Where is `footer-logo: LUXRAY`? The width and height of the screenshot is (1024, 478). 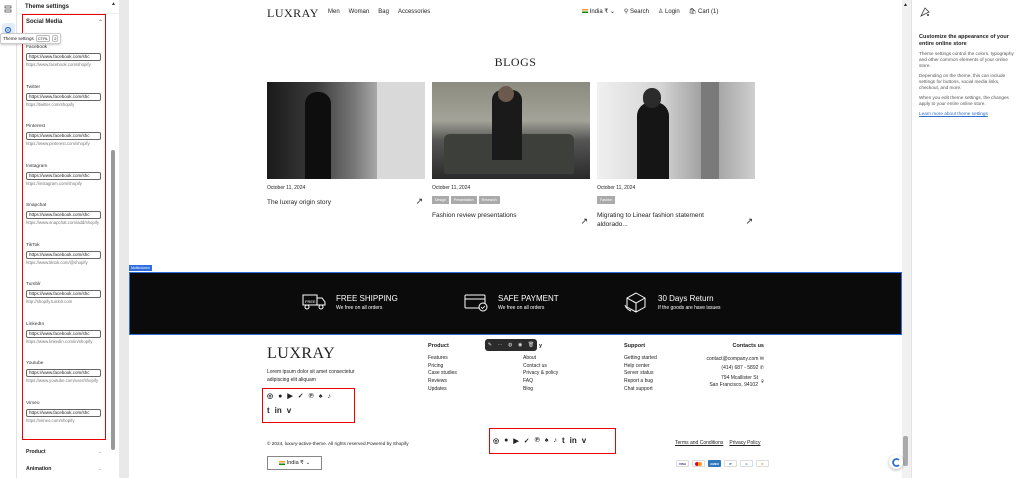
footer-logo: LUXRAY is located at coordinates (301, 354).